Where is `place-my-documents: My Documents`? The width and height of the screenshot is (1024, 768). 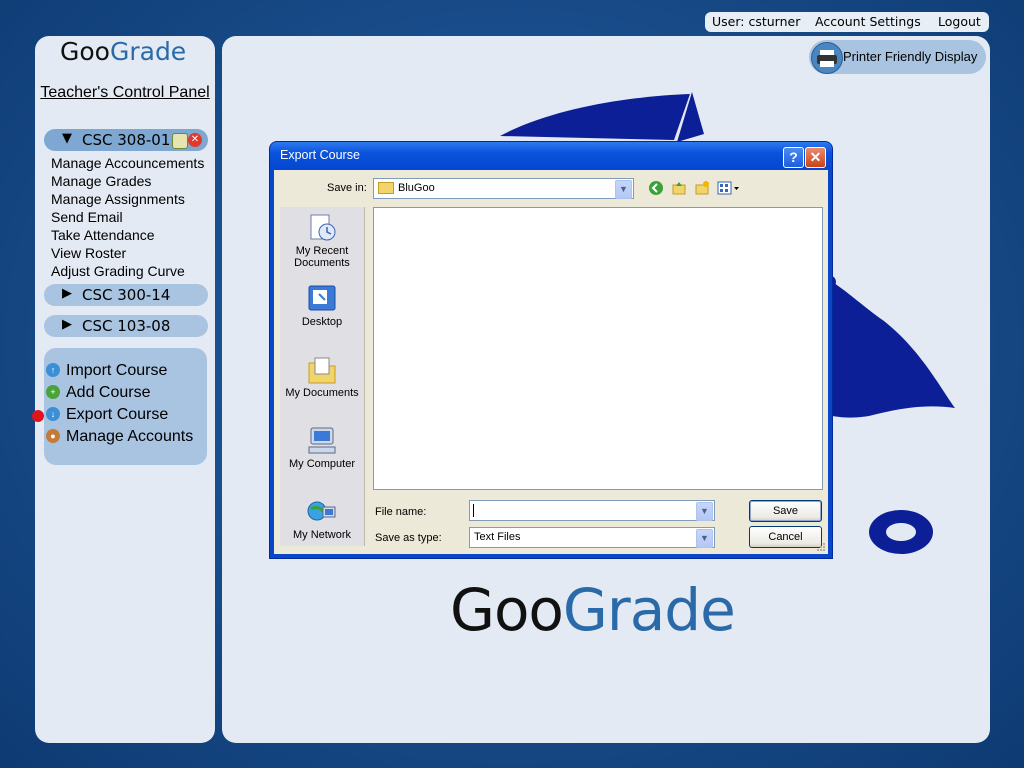 place-my-documents: My Documents is located at coordinates (322, 377).